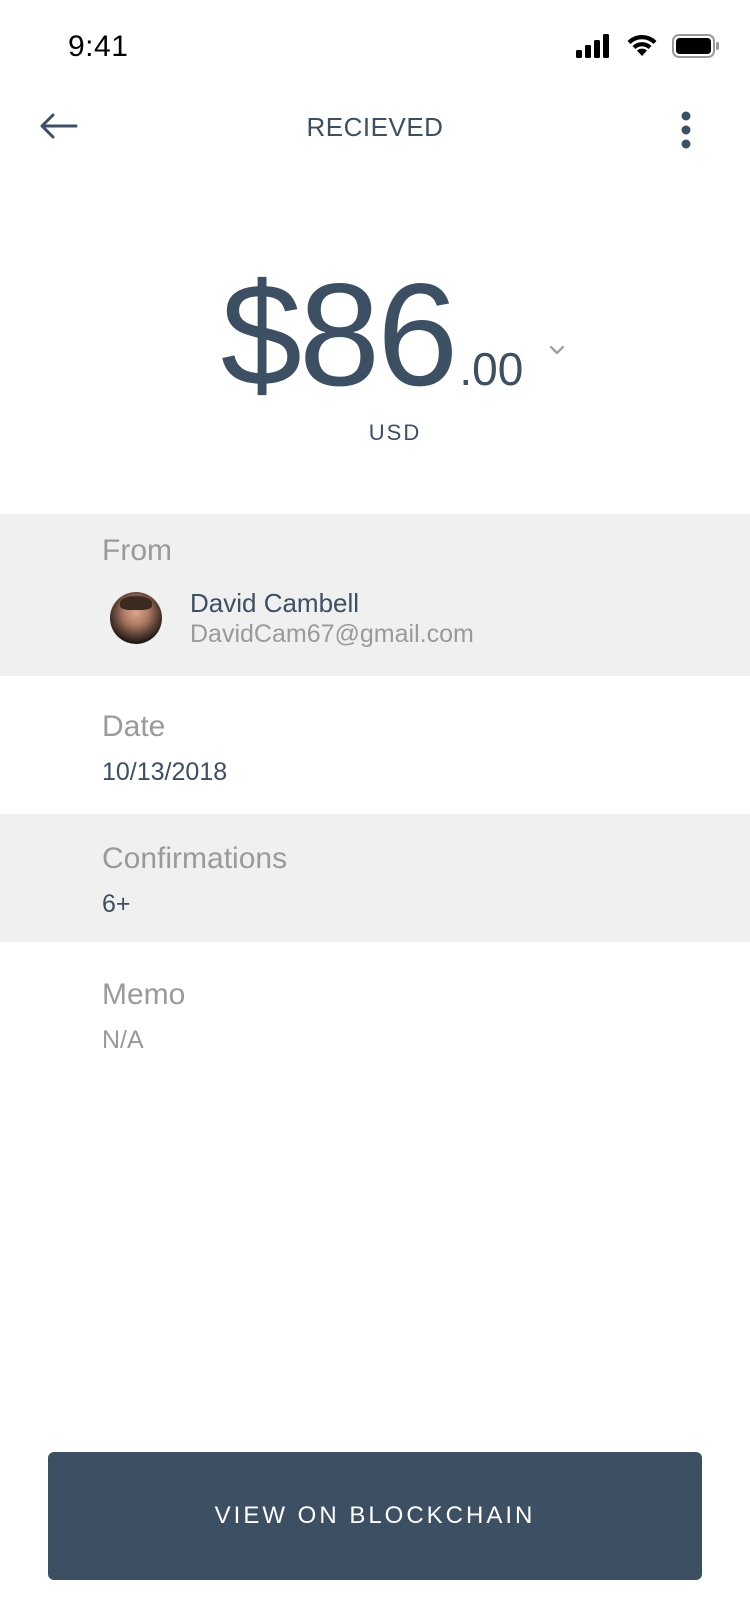  Describe the element at coordinates (395, 432) in the screenshot. I see `currency-label: USD` at that location.